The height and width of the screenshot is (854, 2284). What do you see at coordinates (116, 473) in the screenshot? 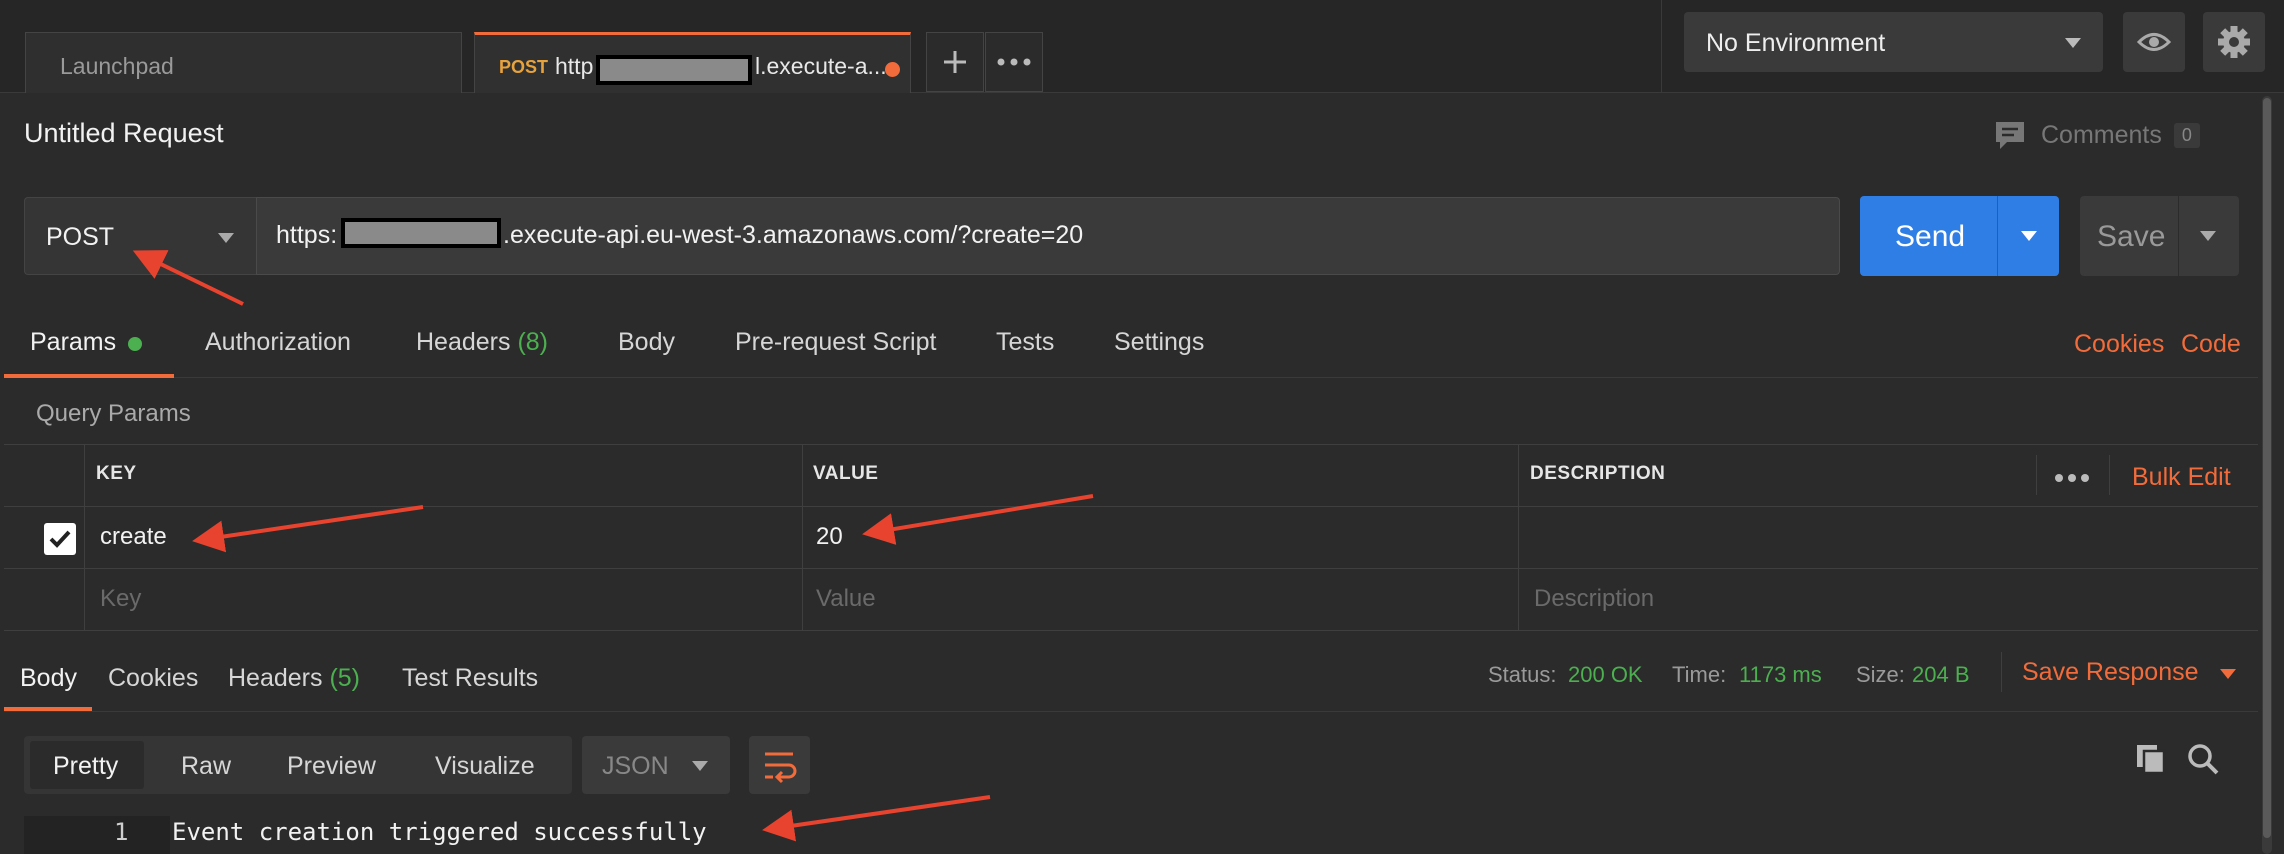
I see `column-header-key: KEY` at bounding box center [116, 473].